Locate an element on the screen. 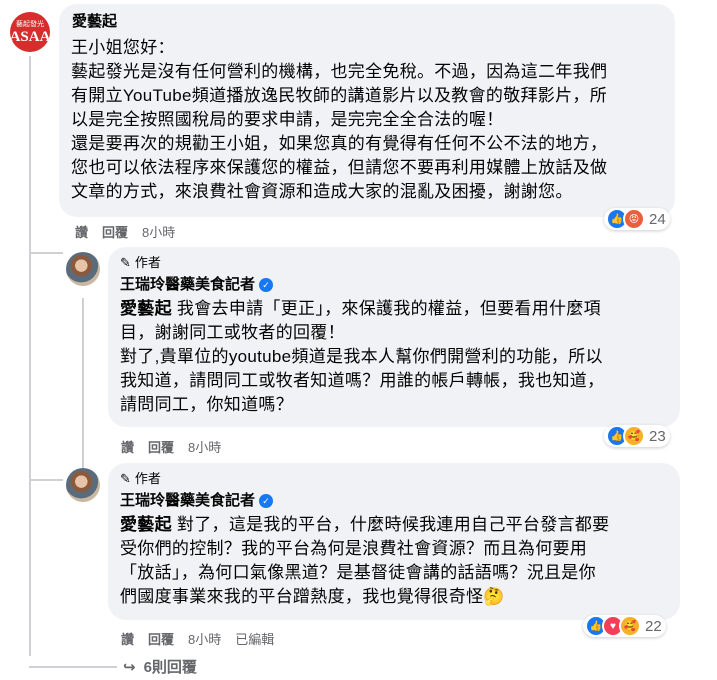 Image resolution: width=717 pixels, height=680 pixels. avatar-asaa: 藝起發光 ASAA is located at coordinates (30, 32).